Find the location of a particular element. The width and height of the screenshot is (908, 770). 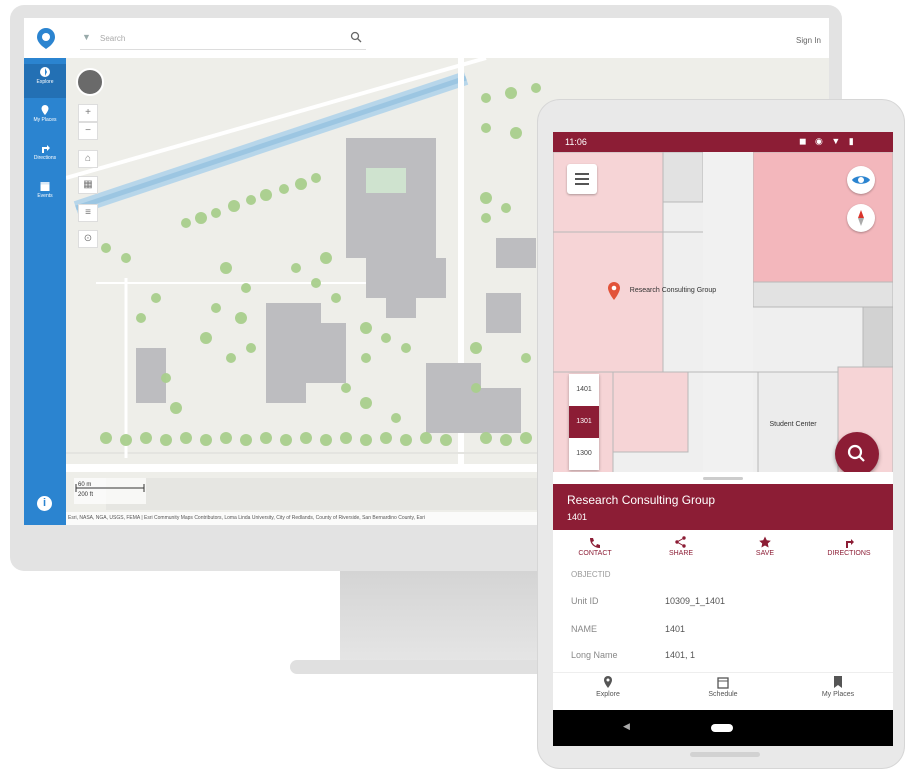

bottom-nav-explore-label: Explore is located at coordinates (608, 694).